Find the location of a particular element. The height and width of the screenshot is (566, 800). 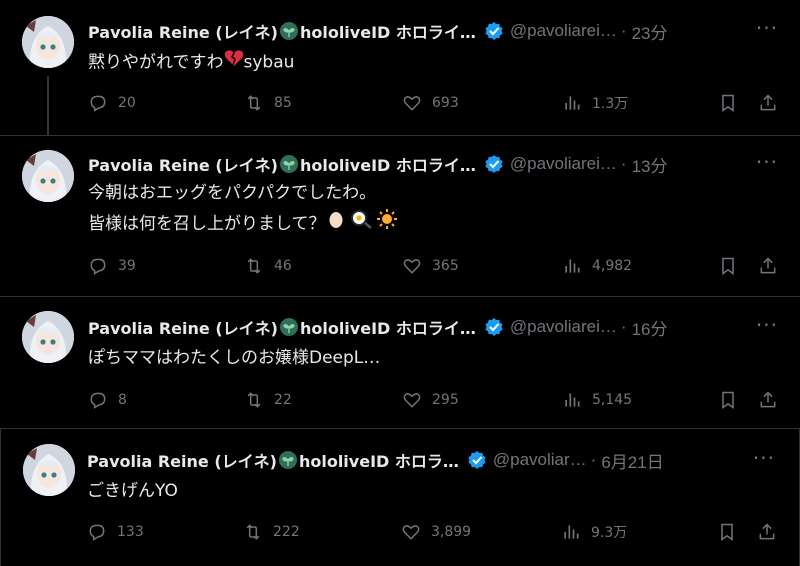

reply-count: 20 is located at coordinates (127, 103).